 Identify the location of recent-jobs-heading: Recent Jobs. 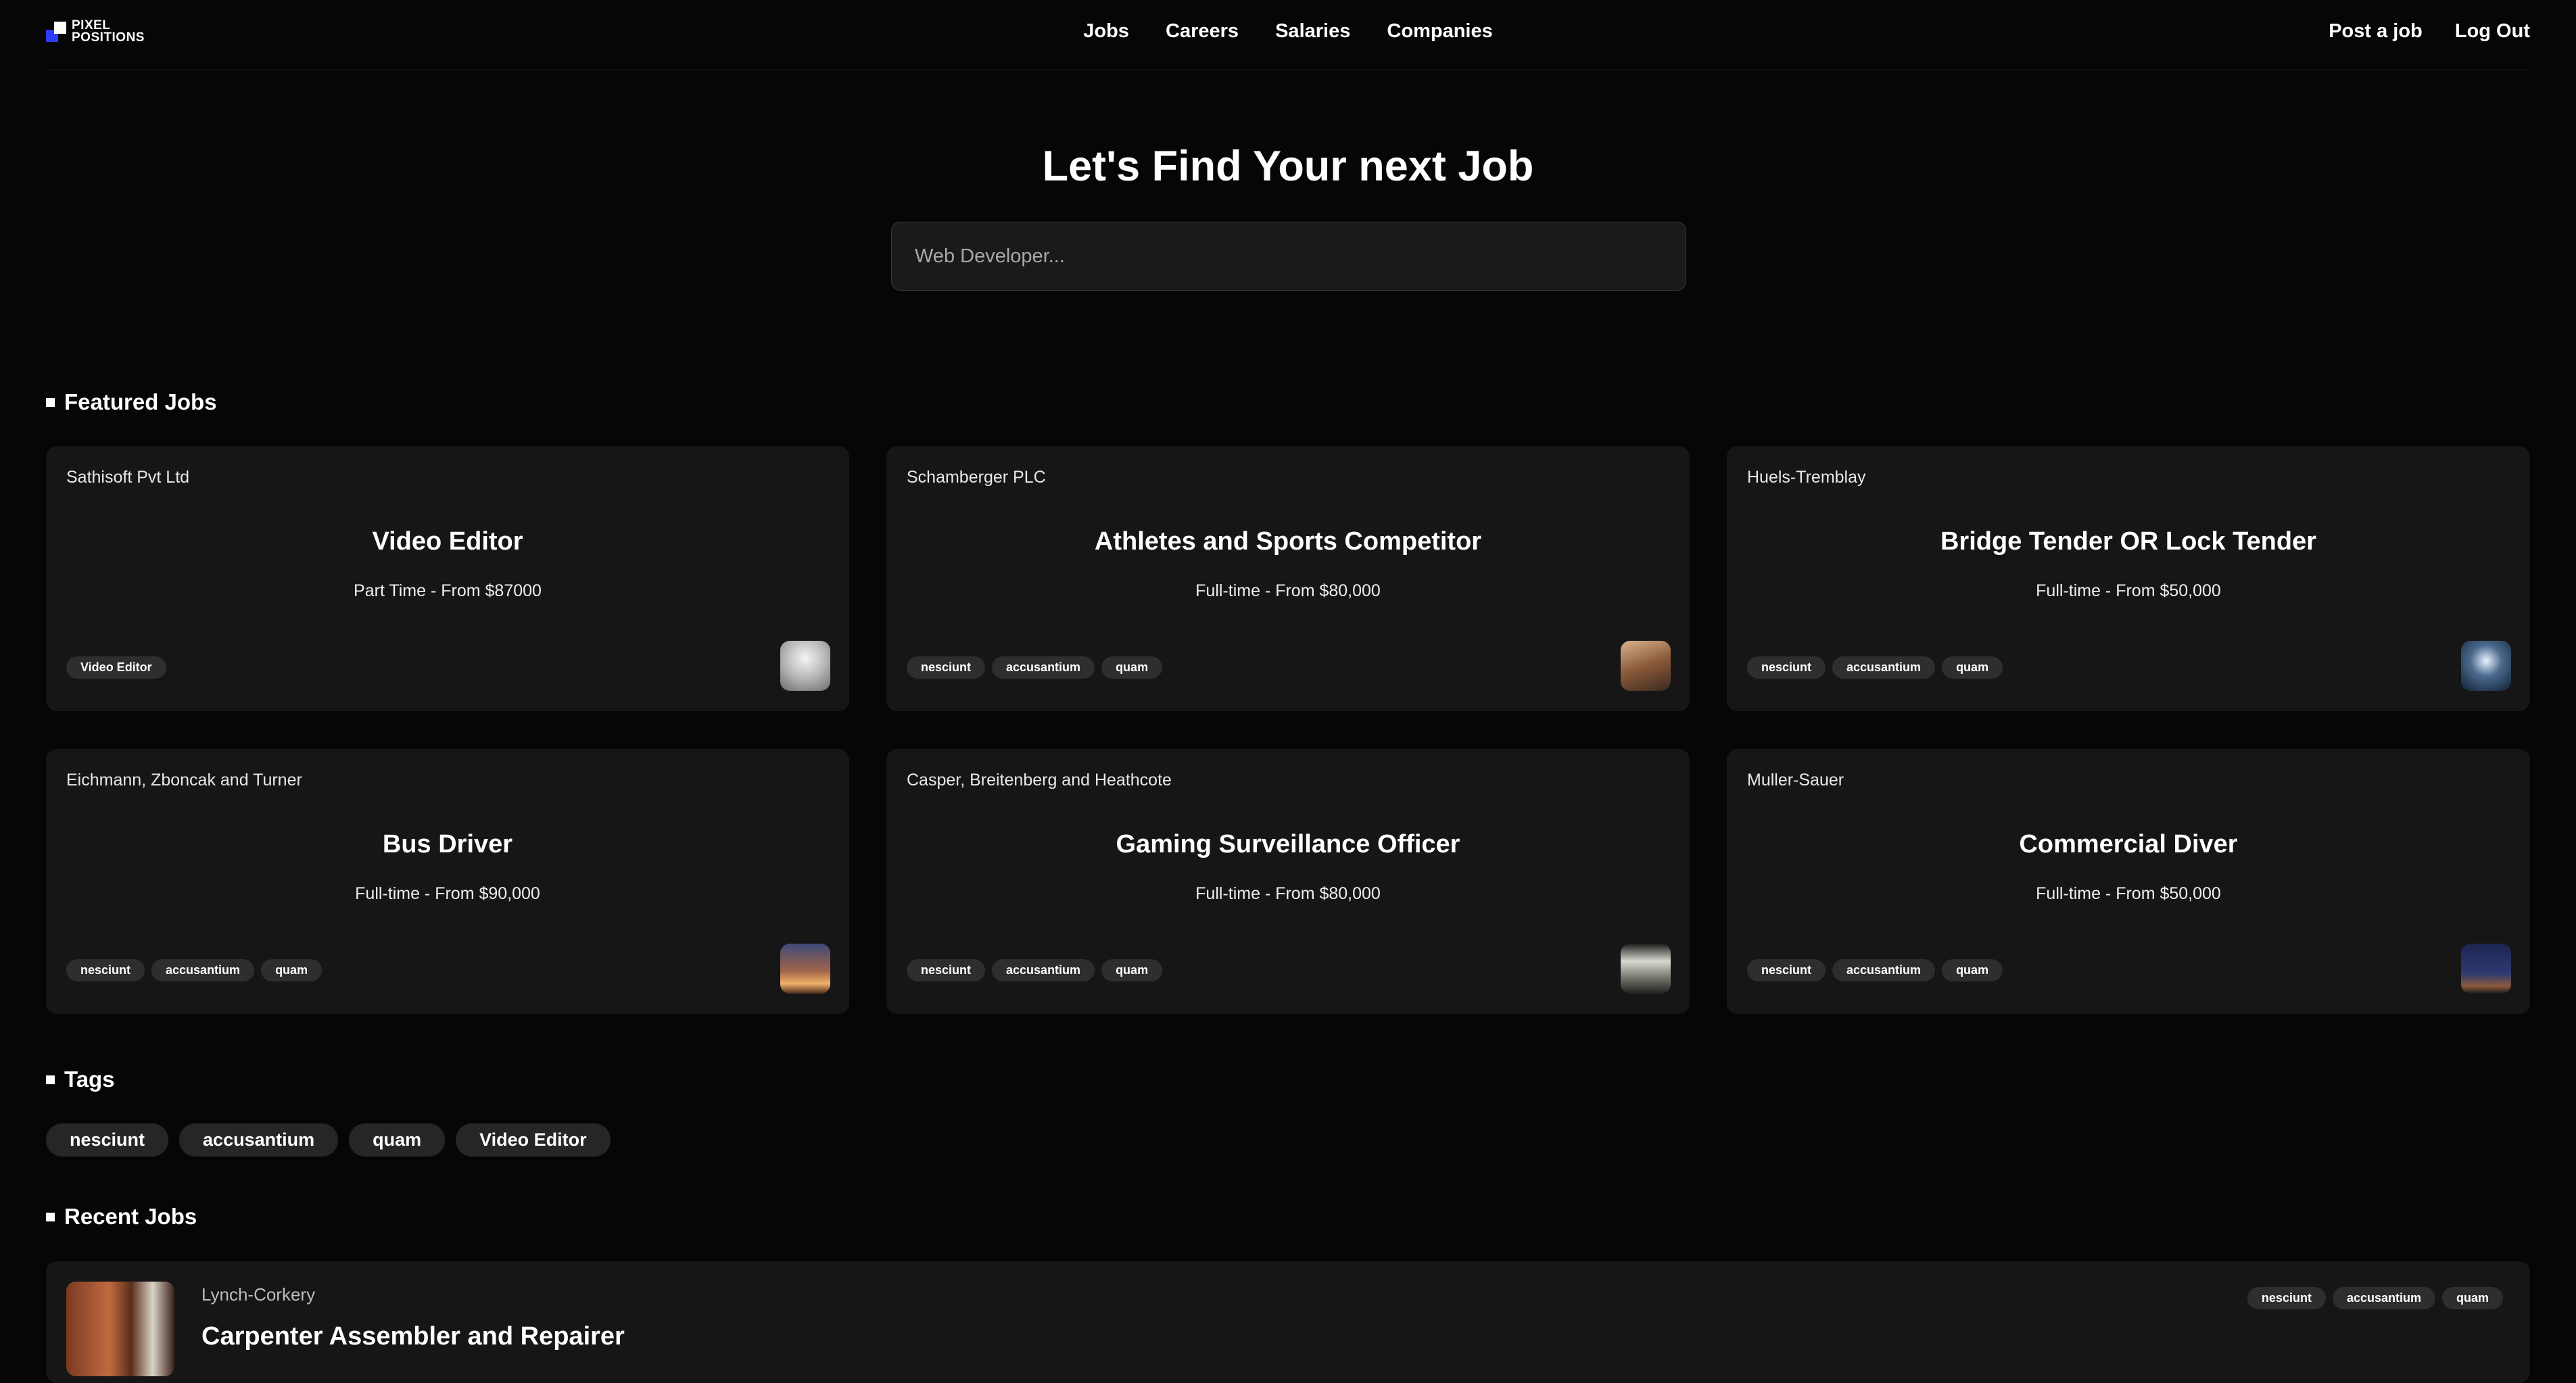
(121, 1217).